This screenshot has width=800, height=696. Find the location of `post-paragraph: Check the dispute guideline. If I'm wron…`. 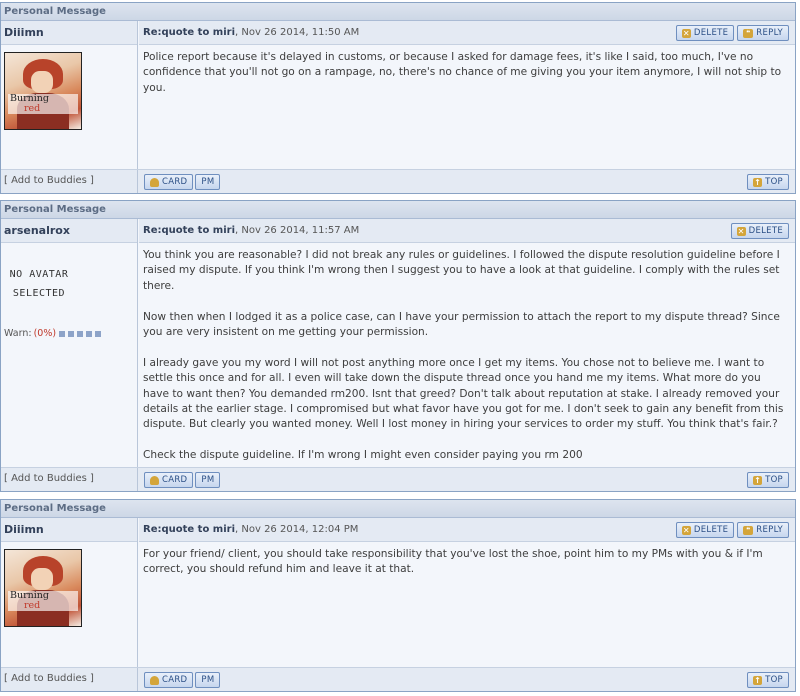

post-paragraph: Check the dispute guideline. If I'm wron… is located at coordinates (363, 455).